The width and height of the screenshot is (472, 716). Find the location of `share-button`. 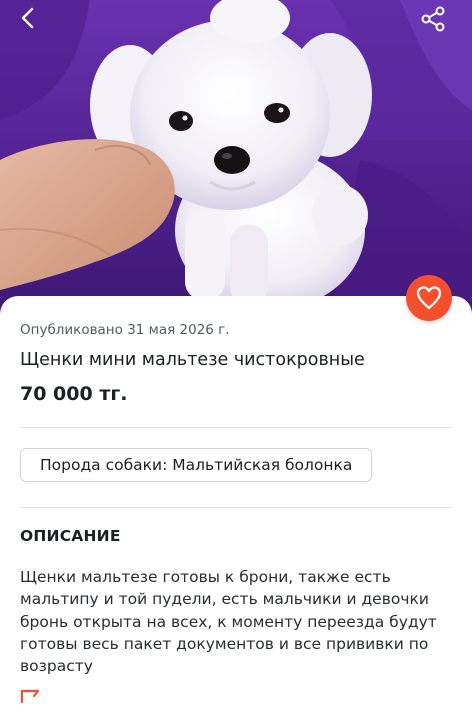

share-button is located at coordinates (437, 23).